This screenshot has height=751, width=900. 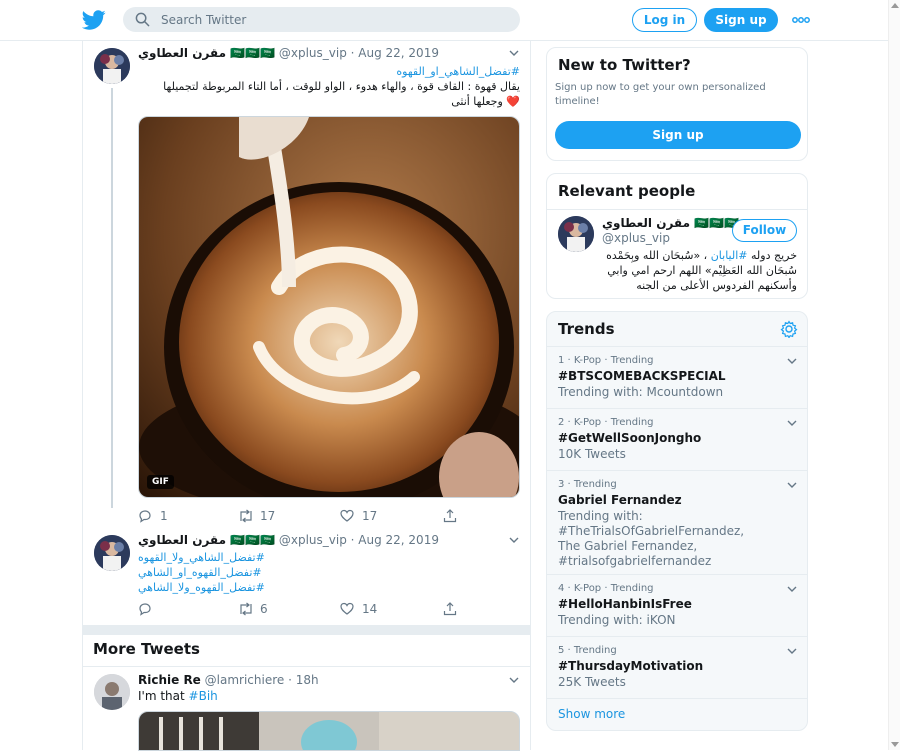 What do you see at coordinates (513, 101) in the screenshot?
I see `heart-emoji: ❤️` at bounding box center [513, 101].